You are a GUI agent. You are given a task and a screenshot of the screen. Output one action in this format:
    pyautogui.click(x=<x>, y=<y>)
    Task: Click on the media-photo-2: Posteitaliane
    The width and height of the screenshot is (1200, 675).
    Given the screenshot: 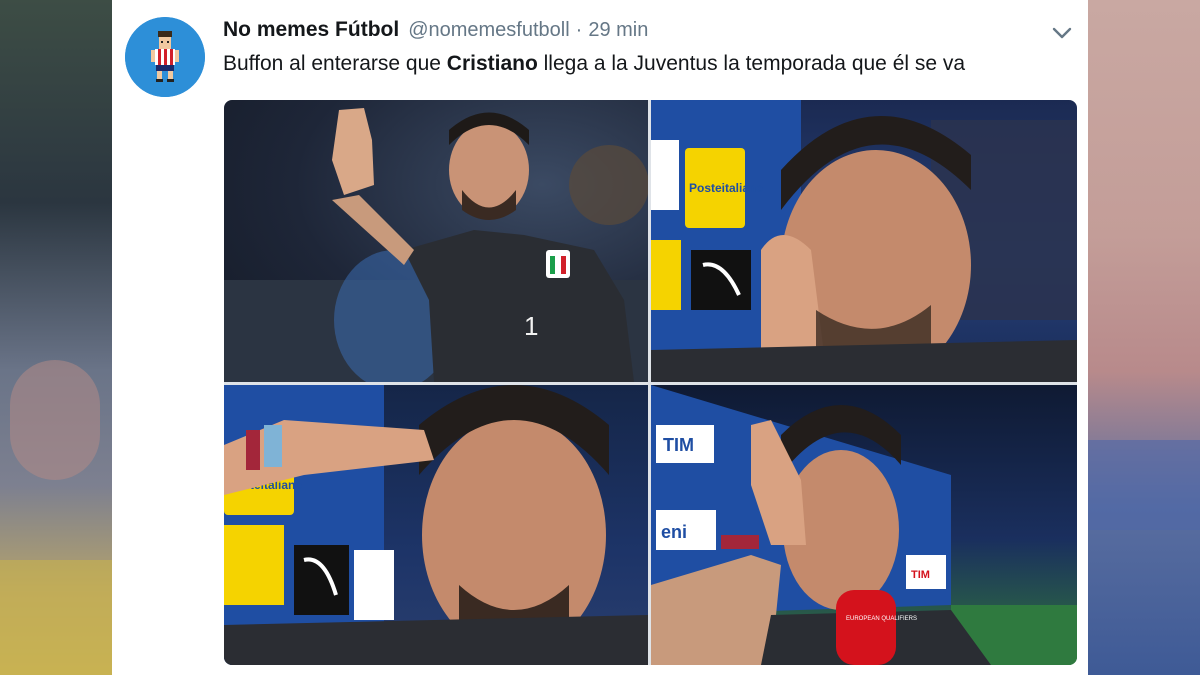 What is the action you would take?
    pyautogui.click(x=864, y=241)
    